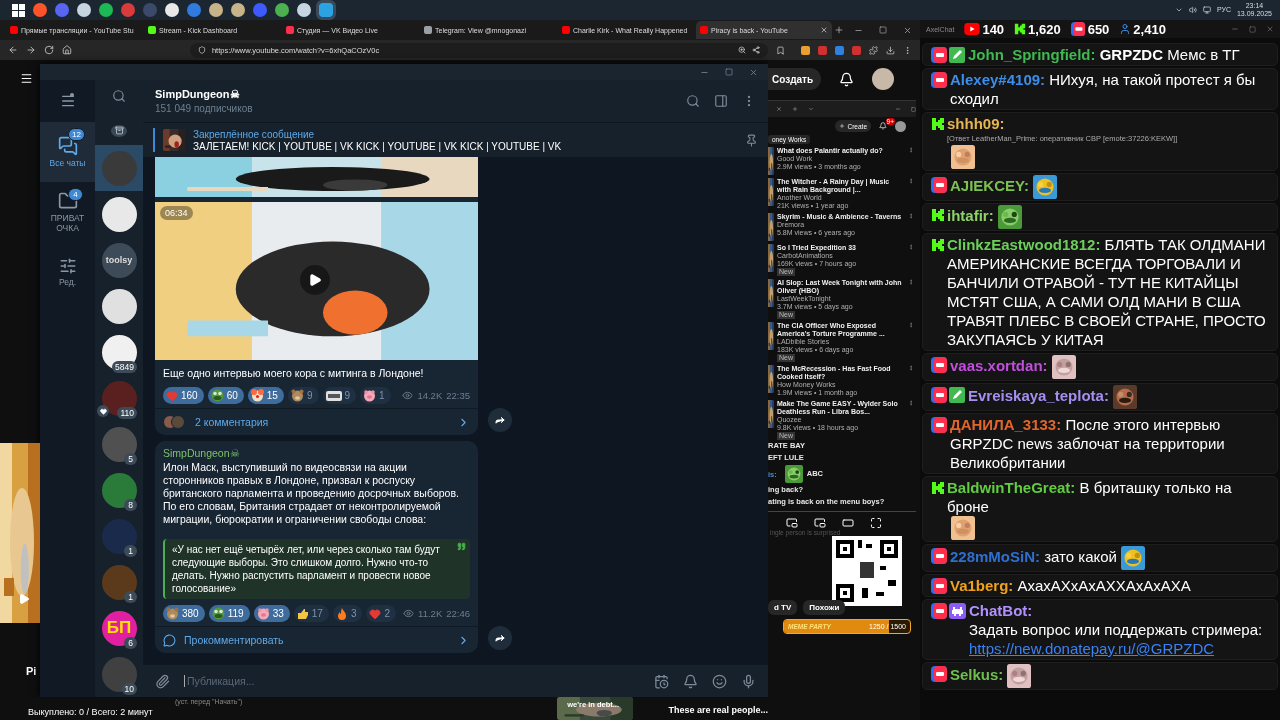 The width and height of the screenshot is (1280, 720). I want to click on username: Selkus:, so click(977, 674).